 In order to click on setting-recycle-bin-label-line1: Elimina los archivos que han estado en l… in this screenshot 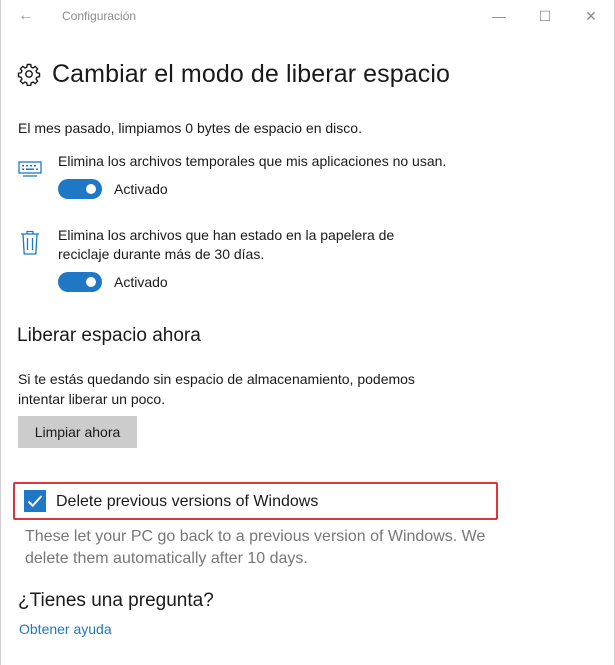, I will do `click(226, 235)`.